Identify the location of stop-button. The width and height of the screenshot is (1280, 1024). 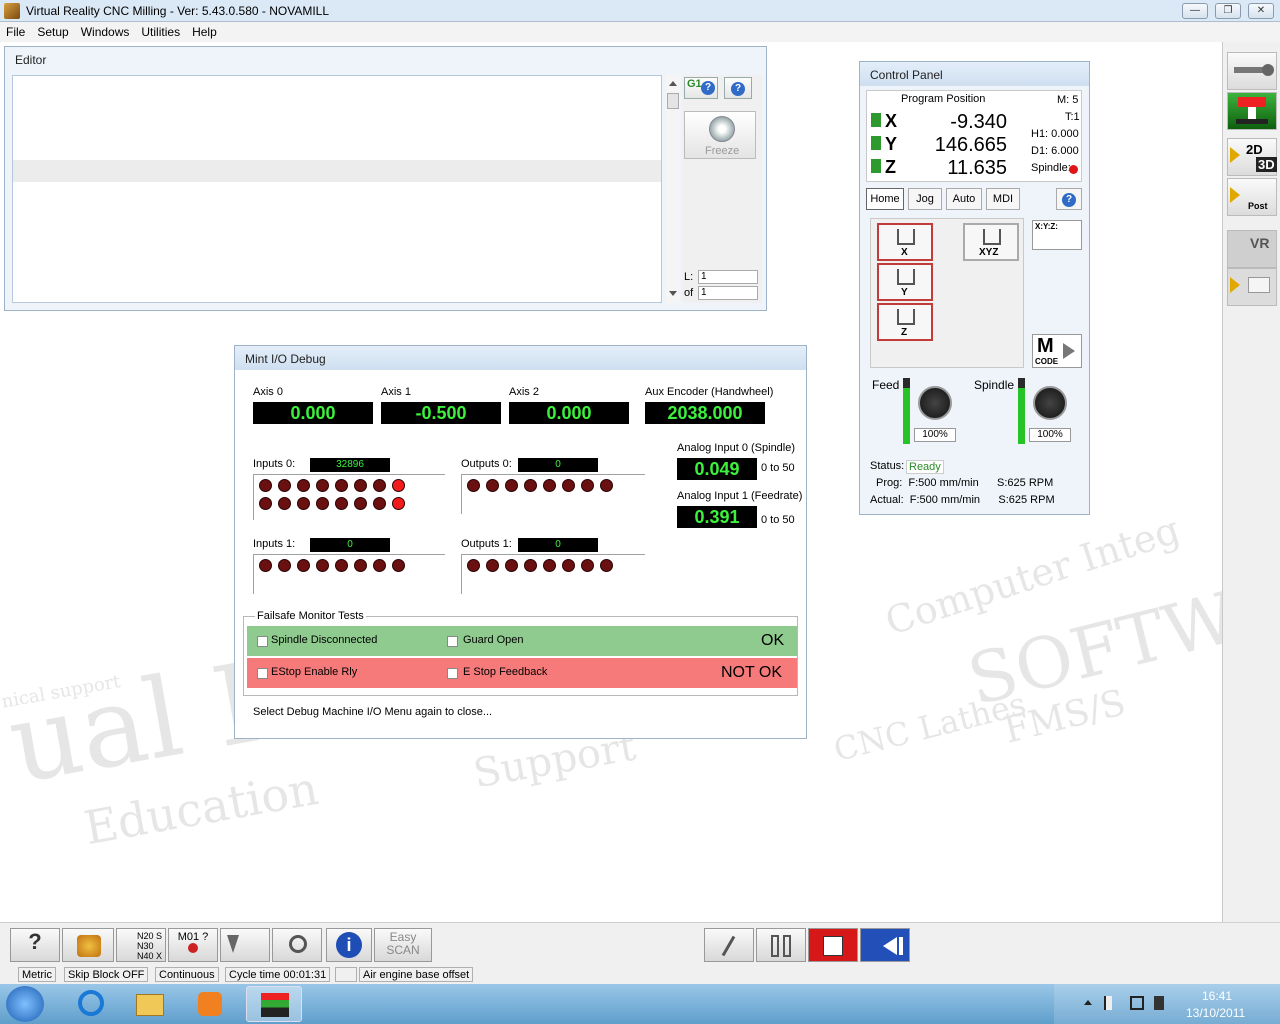
(833, 945).